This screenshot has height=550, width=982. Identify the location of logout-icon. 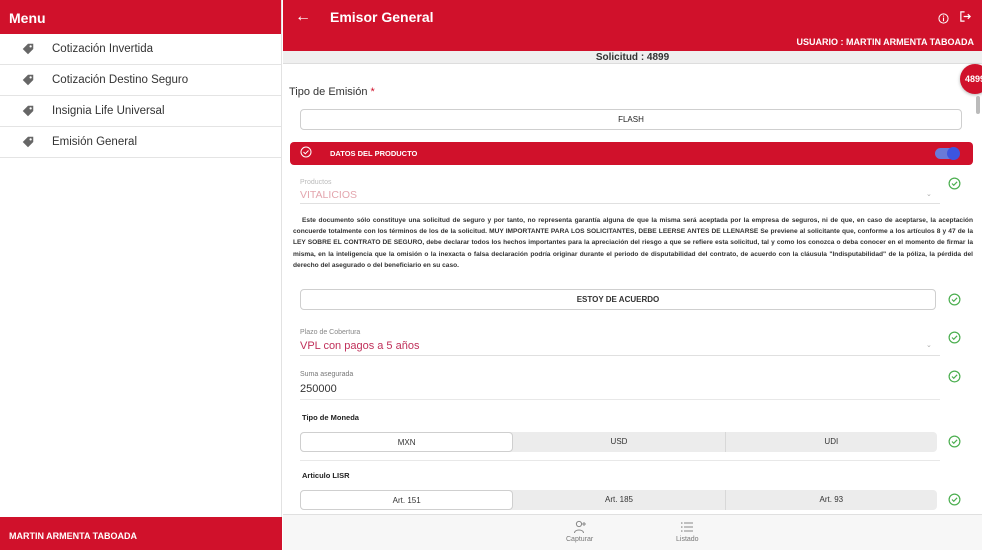
(965, 19).